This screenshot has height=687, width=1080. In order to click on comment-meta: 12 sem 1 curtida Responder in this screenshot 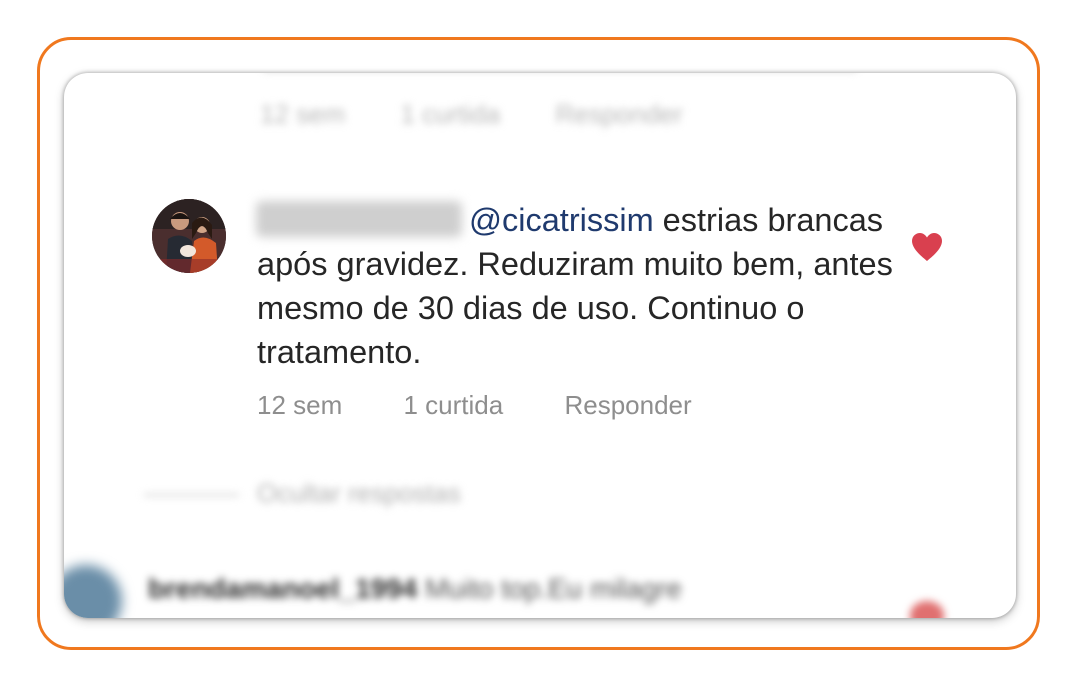, I will do `click(474, 405)`.